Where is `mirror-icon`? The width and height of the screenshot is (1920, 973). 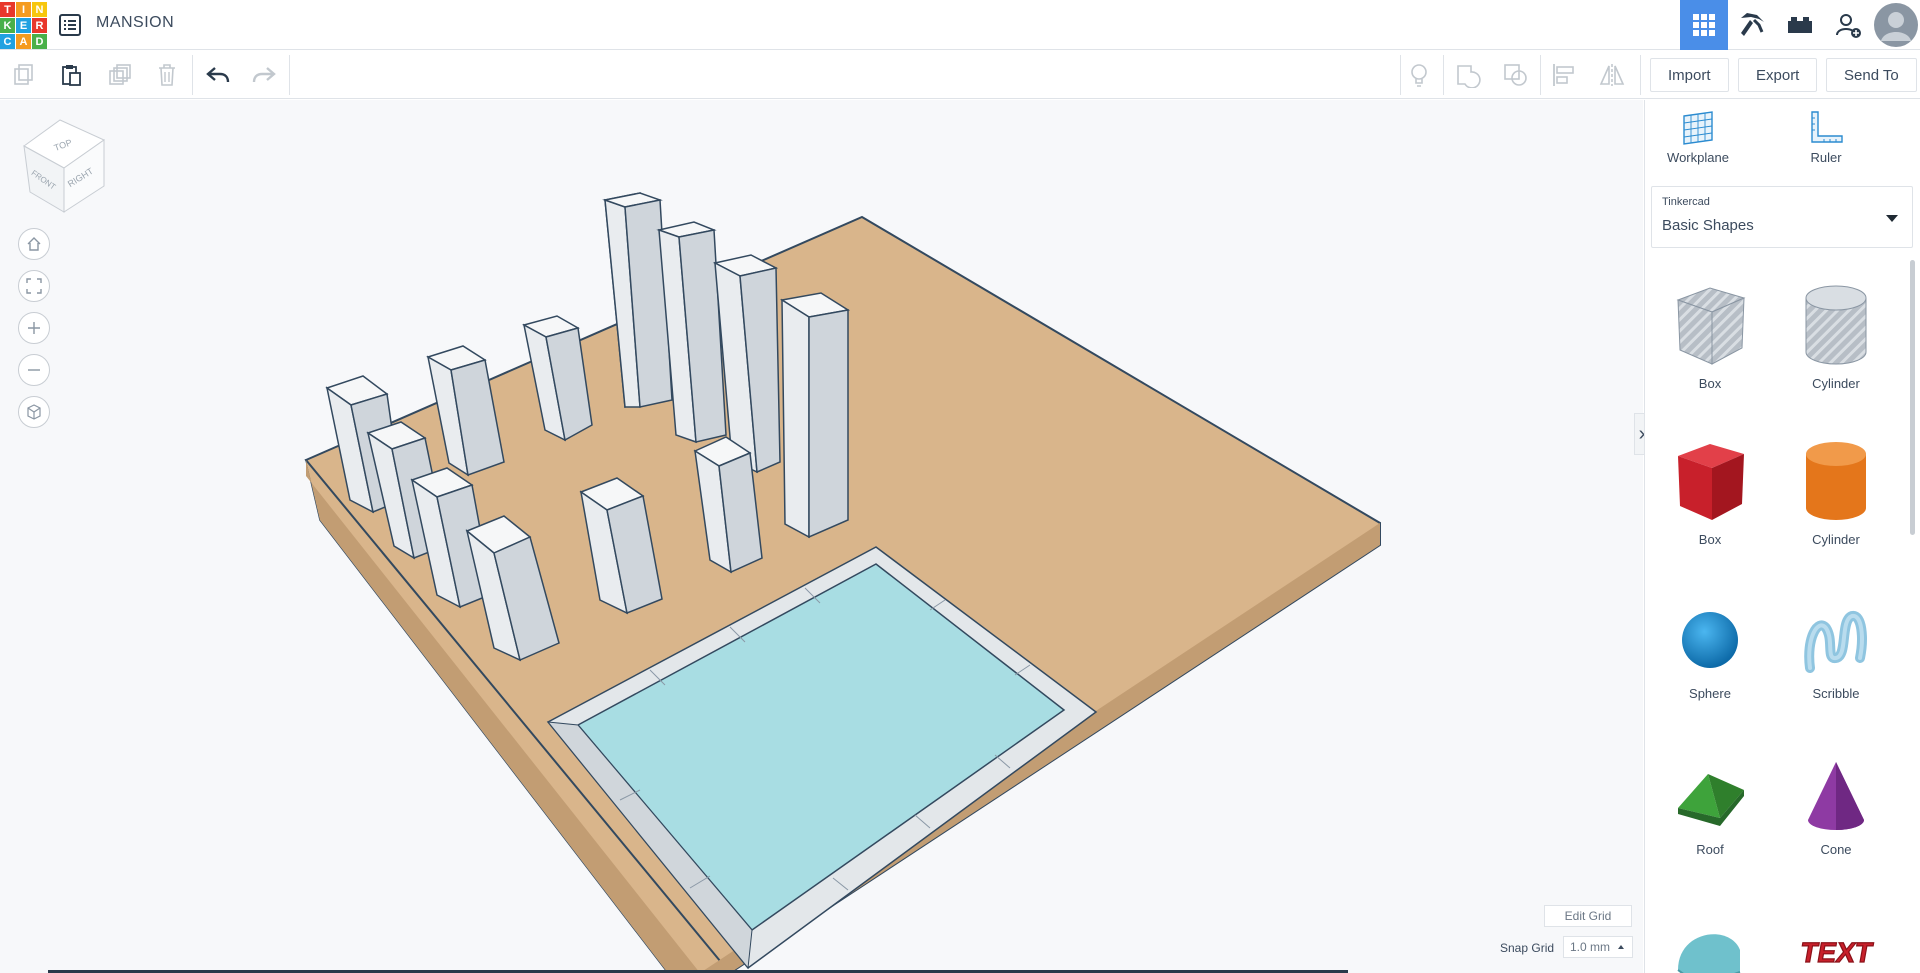
mirror-icon is located at coordinates (1612, 75).